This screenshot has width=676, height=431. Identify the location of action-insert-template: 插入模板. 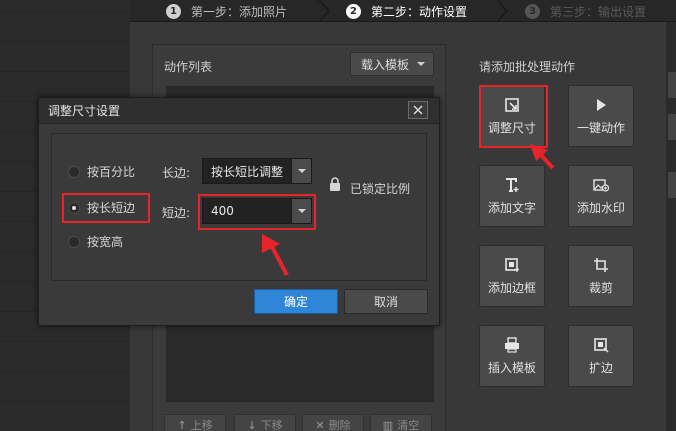
(512, 356).